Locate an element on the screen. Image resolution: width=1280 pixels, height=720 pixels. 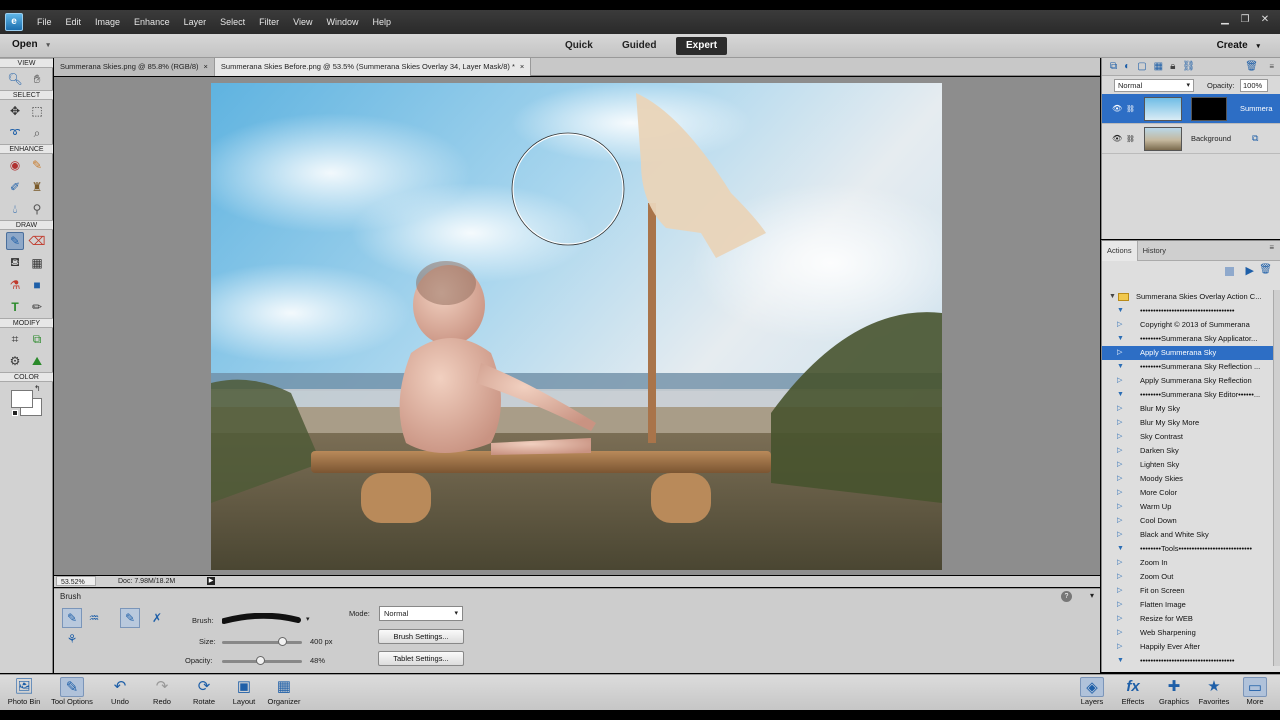
smart-brush-icon: ✐ is located at coordinates (15, 187).